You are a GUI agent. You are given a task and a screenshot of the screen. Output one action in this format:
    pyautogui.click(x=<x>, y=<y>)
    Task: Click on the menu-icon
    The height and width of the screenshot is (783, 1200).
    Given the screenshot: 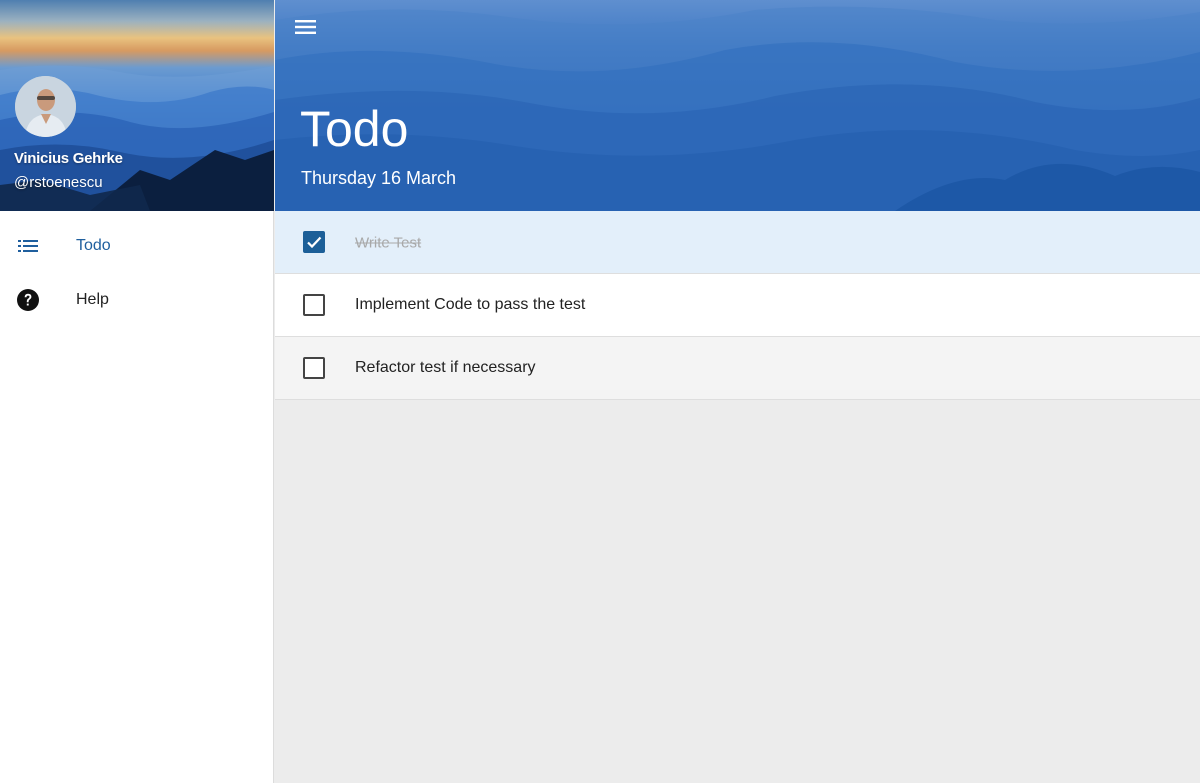 What is the action you would take?
    pyautogui.click(x=305, y=27)
    